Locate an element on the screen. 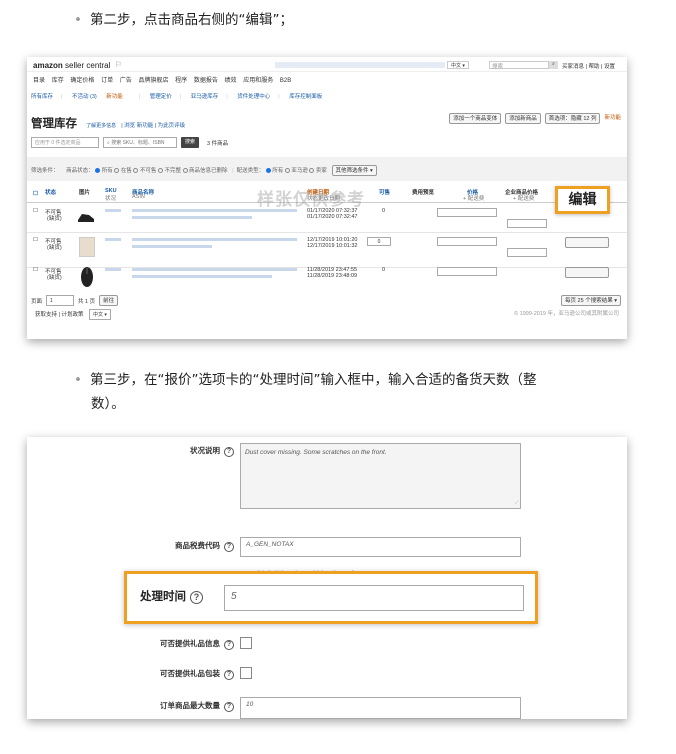 The image size is (676, 754). col-status: 状态 is located at coordinates (50, 192).